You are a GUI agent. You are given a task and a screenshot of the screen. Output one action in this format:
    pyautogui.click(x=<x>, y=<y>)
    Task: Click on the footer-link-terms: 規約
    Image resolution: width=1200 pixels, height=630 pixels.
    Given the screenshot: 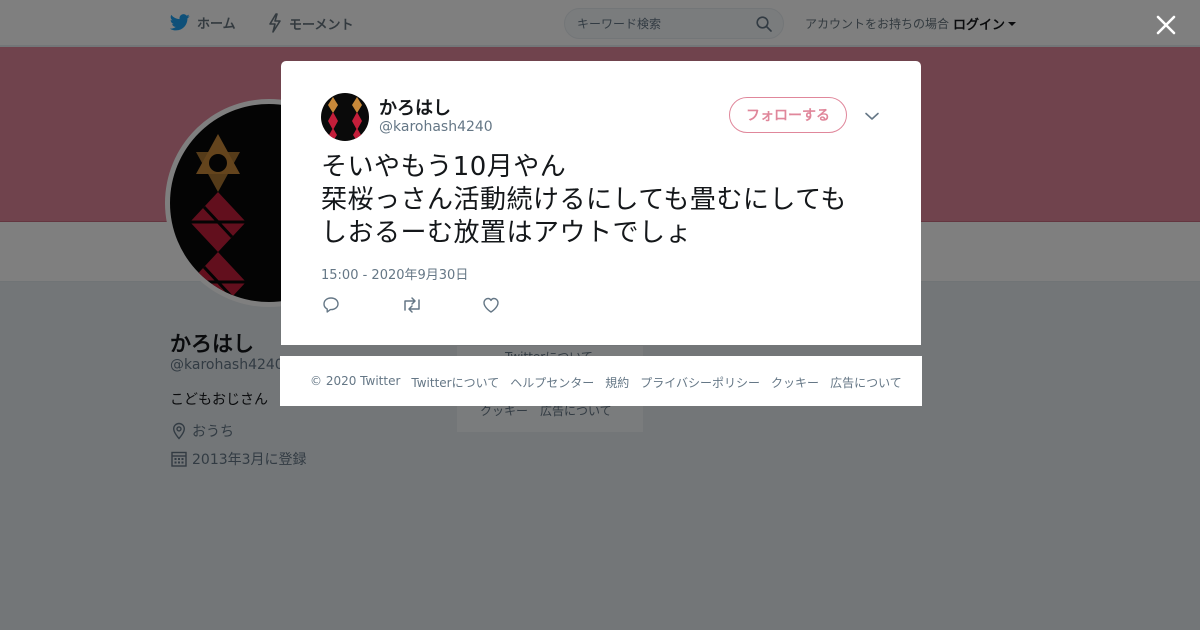 What is the action you would take?
    pyautogui.click(x=617, y=383)
    